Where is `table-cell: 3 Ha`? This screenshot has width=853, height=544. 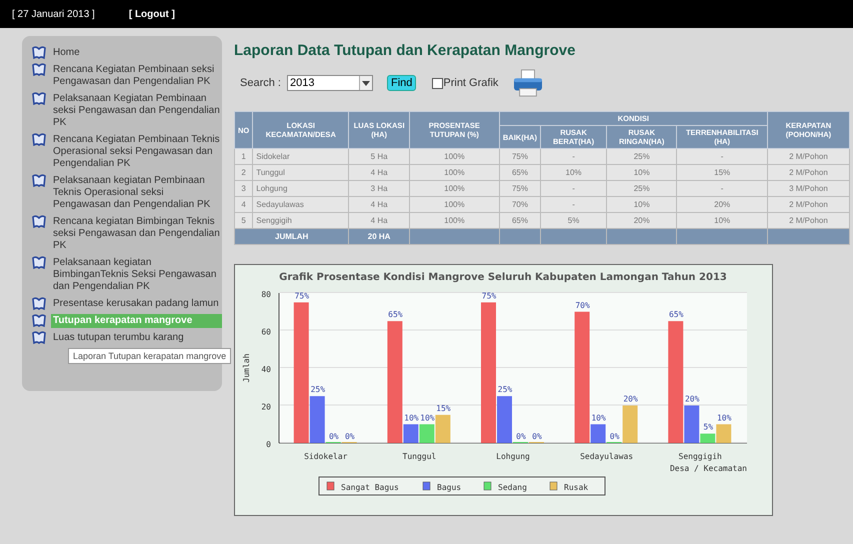 table-cell: 3 Ha is located at coordinates (379, 188).